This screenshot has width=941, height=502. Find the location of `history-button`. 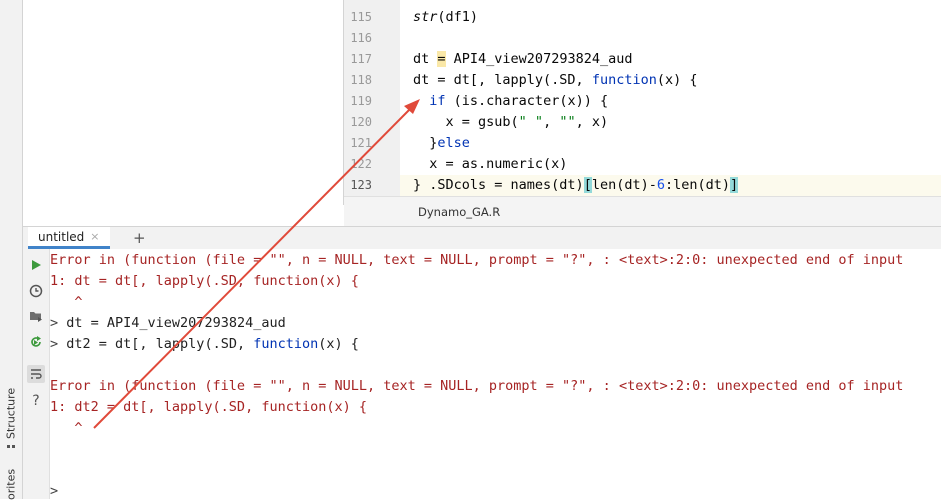

history-button is located at coordinates (36, 291).